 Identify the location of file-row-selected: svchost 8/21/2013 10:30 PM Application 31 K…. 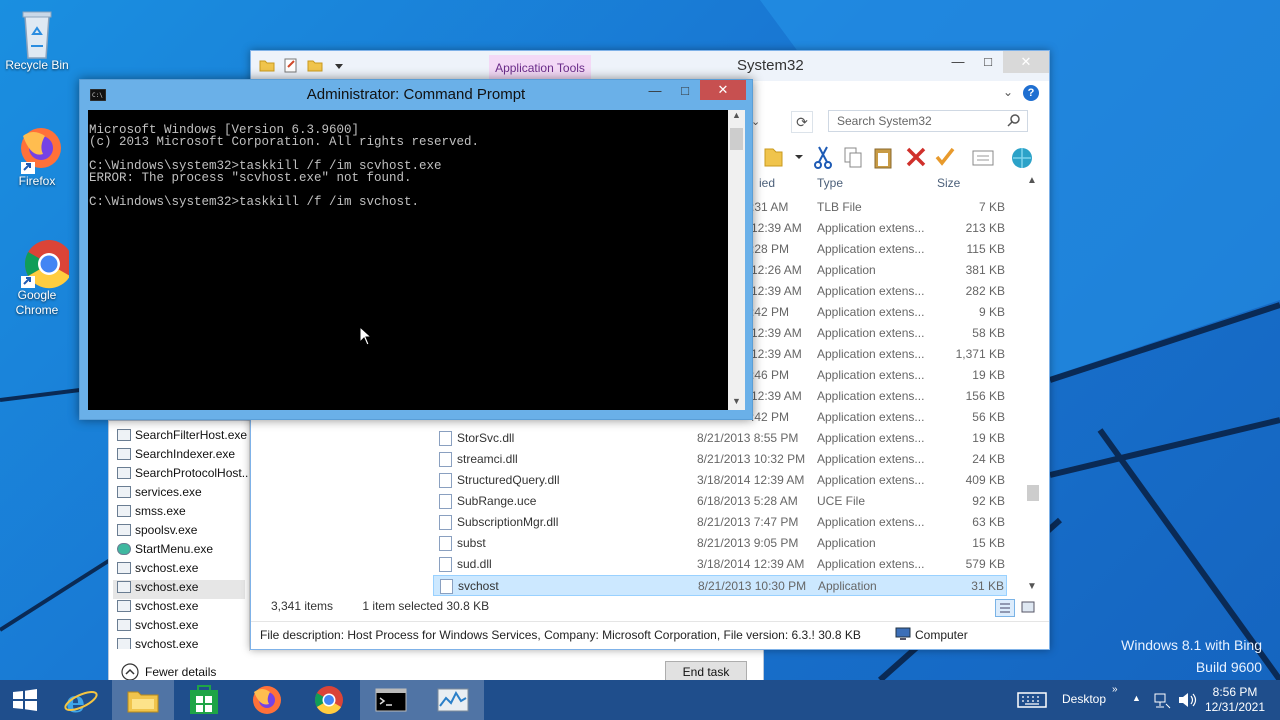
(720, 585).